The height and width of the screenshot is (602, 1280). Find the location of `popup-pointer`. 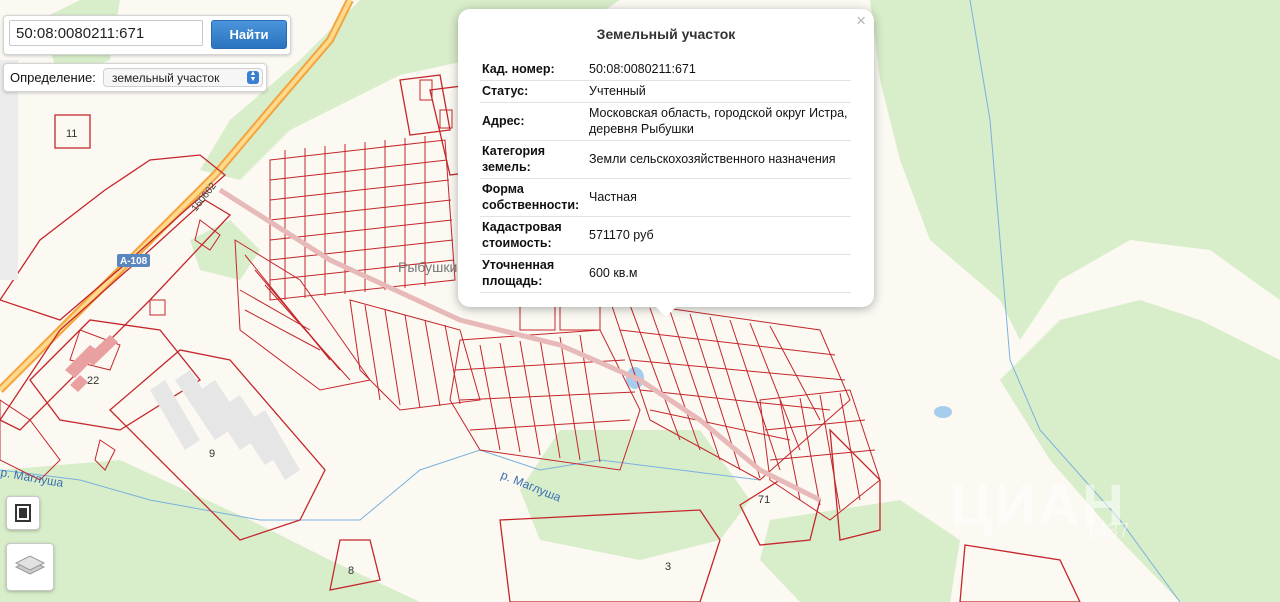

popup-pointer is located at coordinates (666, 311).